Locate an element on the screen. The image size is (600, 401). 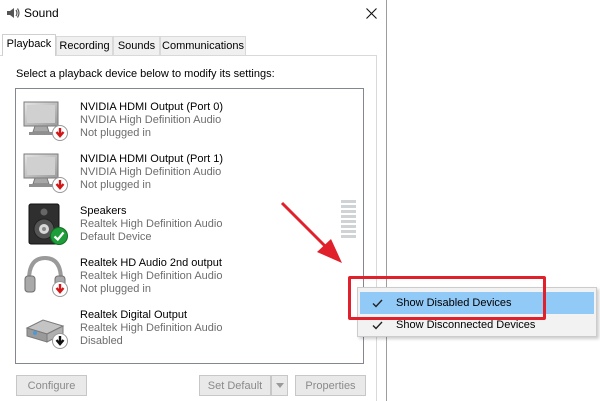
configure-button: Configure is located at coordinates (51, 385).